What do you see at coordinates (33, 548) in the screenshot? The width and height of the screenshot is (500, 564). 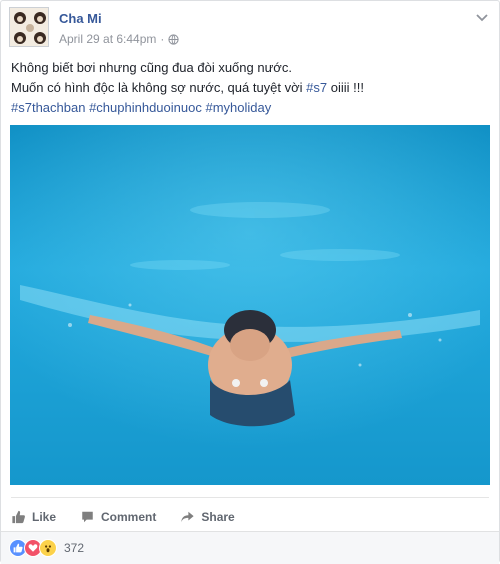 I see `reaction-icons` at bounding box center [33, 548].